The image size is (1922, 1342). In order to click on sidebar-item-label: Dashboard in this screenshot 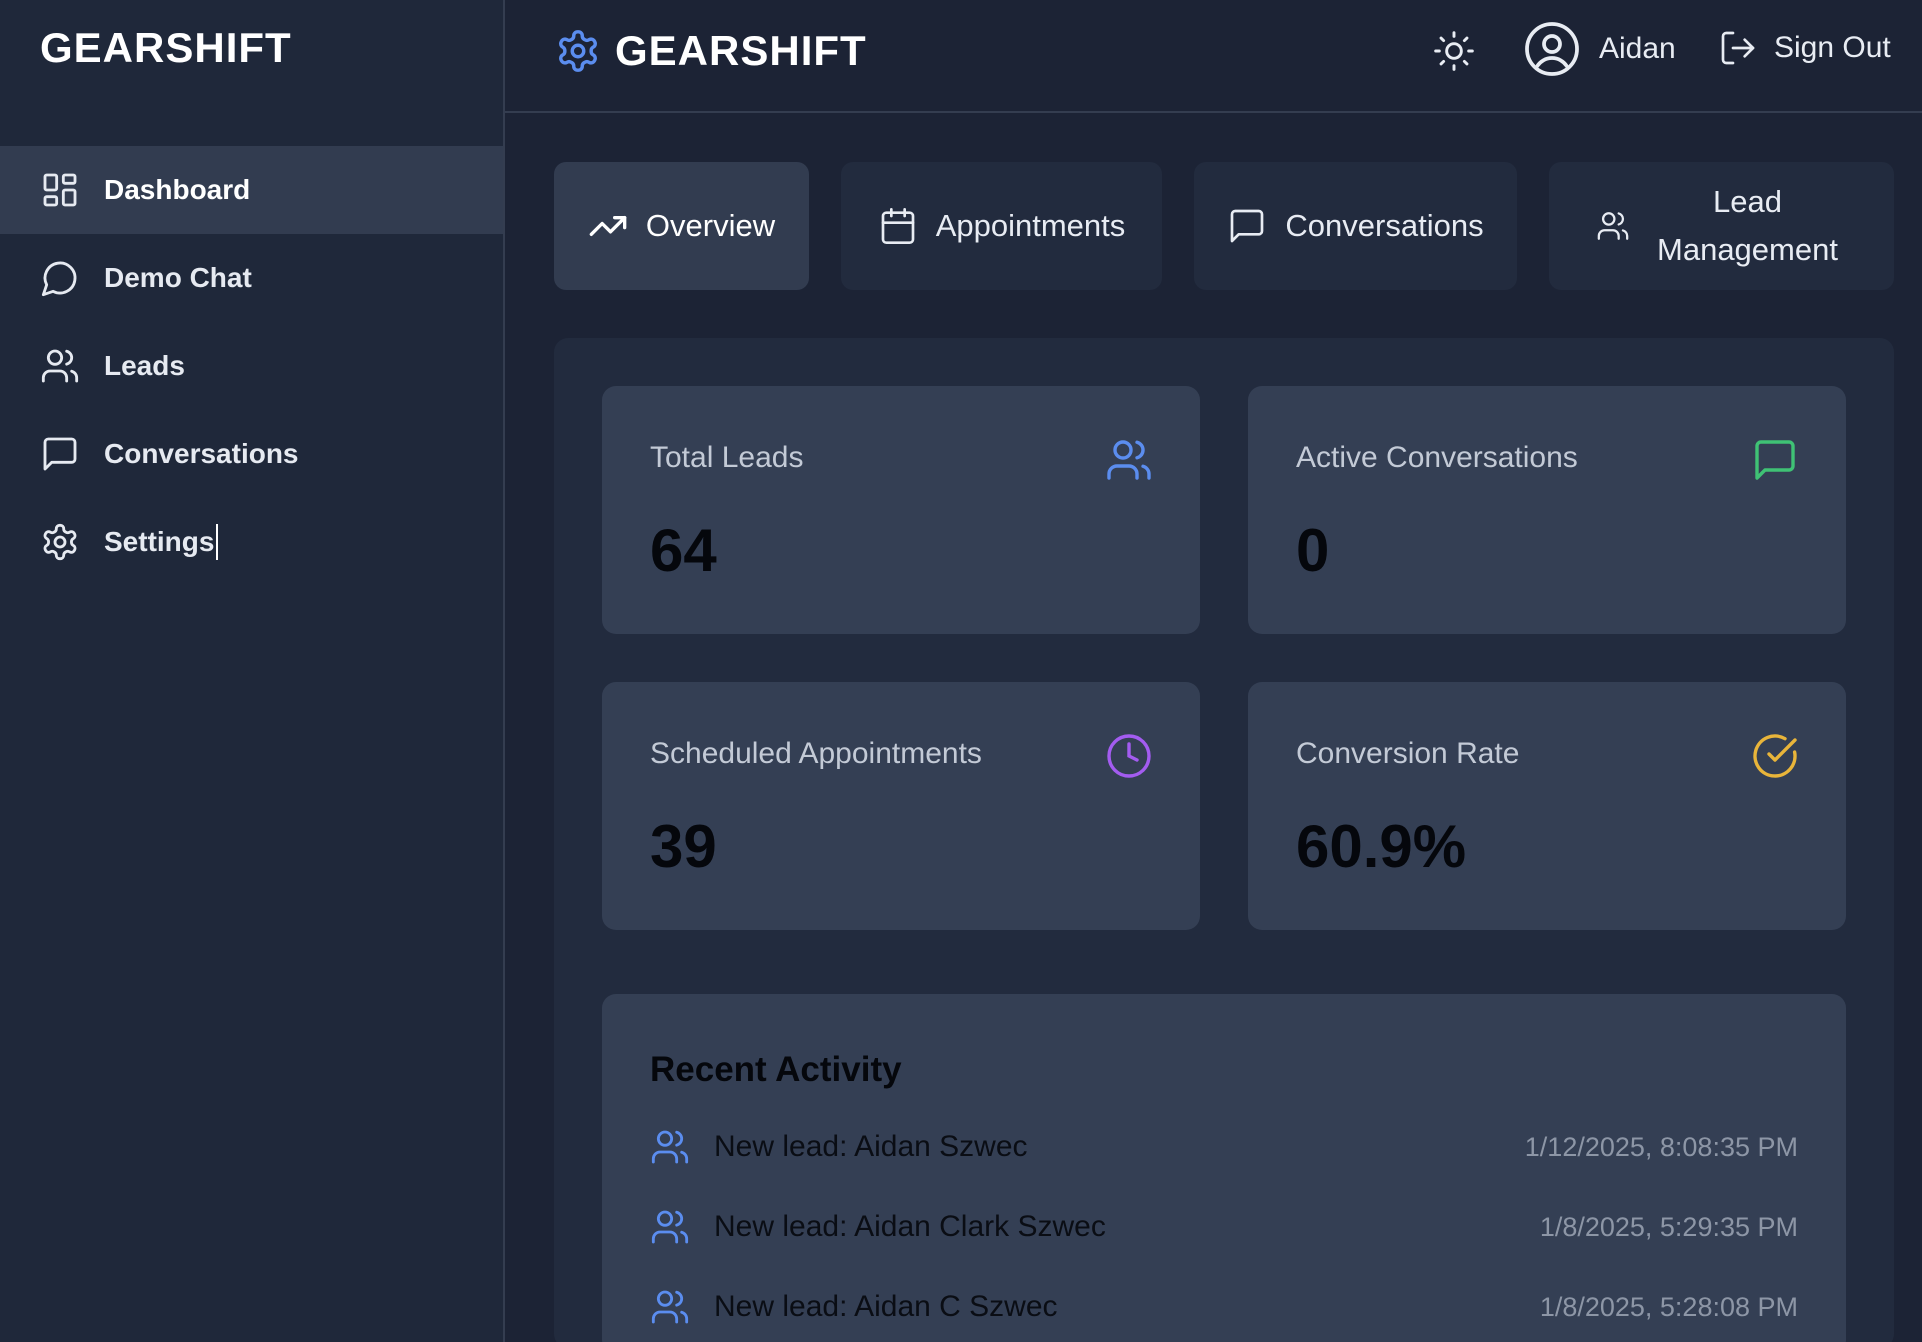, I will do `click(177, 189)`.